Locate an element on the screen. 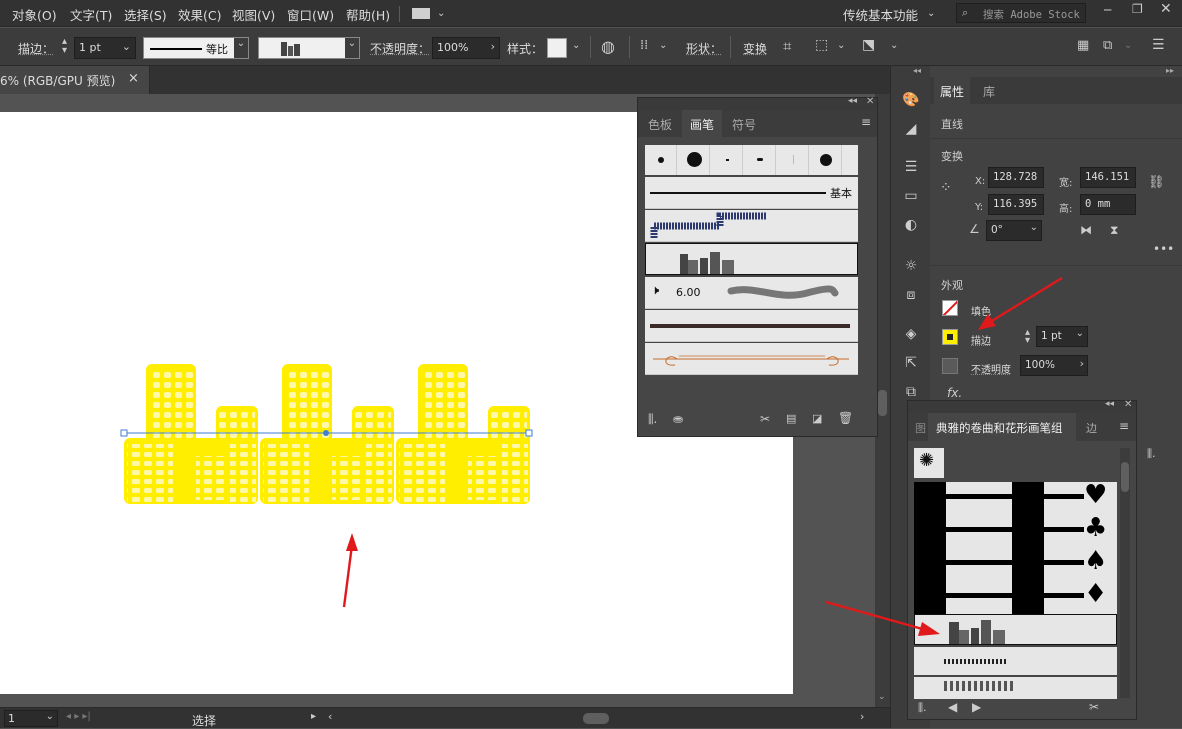 This screenshot has width=1182, height=729. new-brush-icon: ◪ is located at coordinates (817, 418).